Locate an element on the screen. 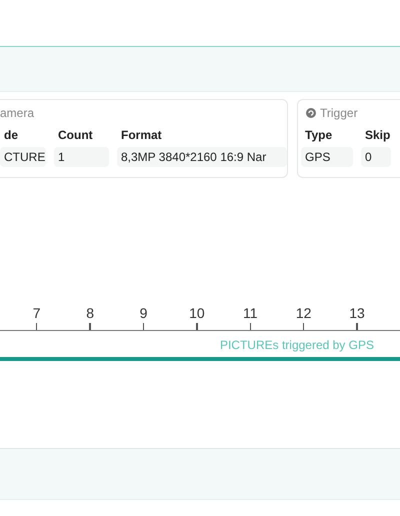  tick-label: 12 is located at coordinates (304, 313).